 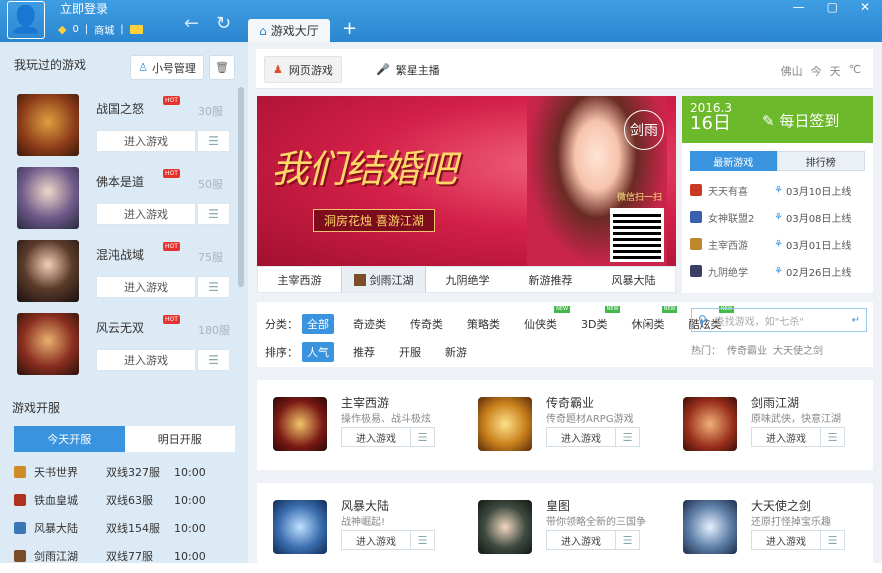 I want to click on trash-icon: 🗑, so click(x=222, y=67).